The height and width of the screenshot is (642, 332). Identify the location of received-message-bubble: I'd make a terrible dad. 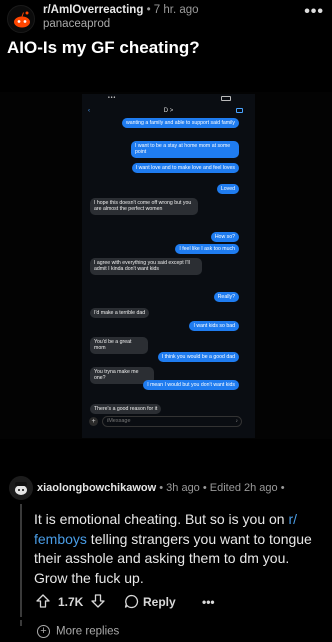
(120, 313).